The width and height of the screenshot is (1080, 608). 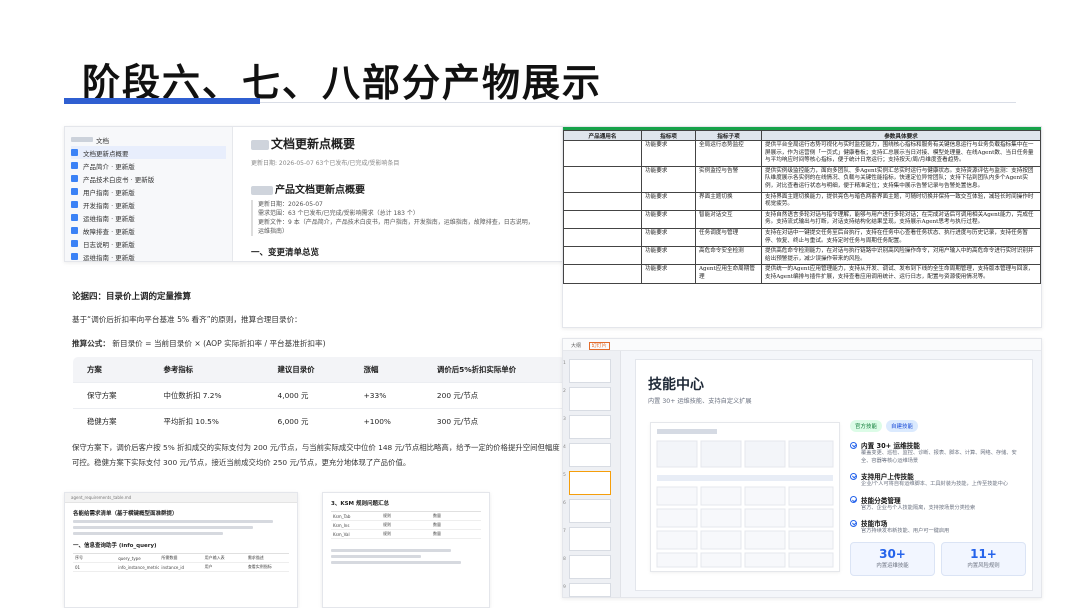 I want to click on summary-table: Ksm_Tab 规则 数量 Ksm_Ins 规则 数量 Ksm_Val 规则 数量, so click(x=406, y=525).